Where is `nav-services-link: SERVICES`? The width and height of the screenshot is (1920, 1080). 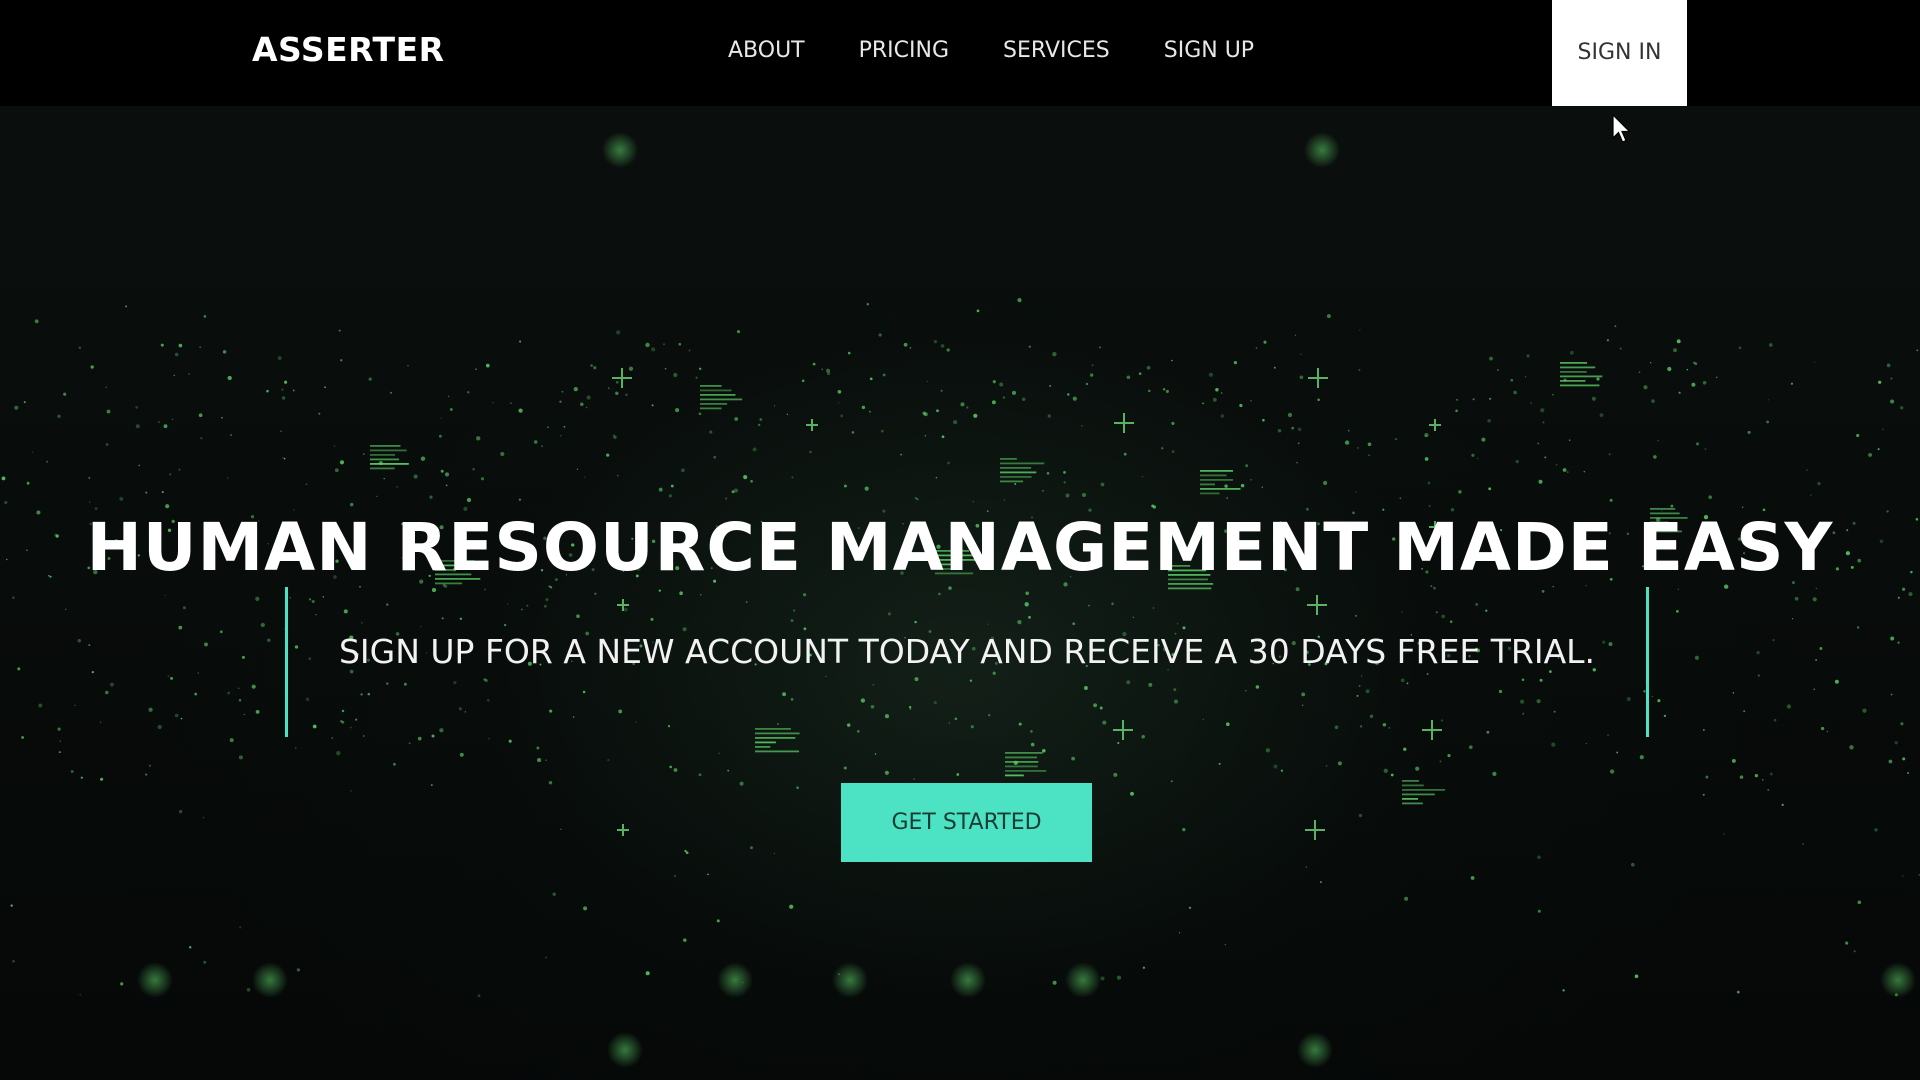
nav-services-link: SERVICES is located at coordinates (1056, 51).